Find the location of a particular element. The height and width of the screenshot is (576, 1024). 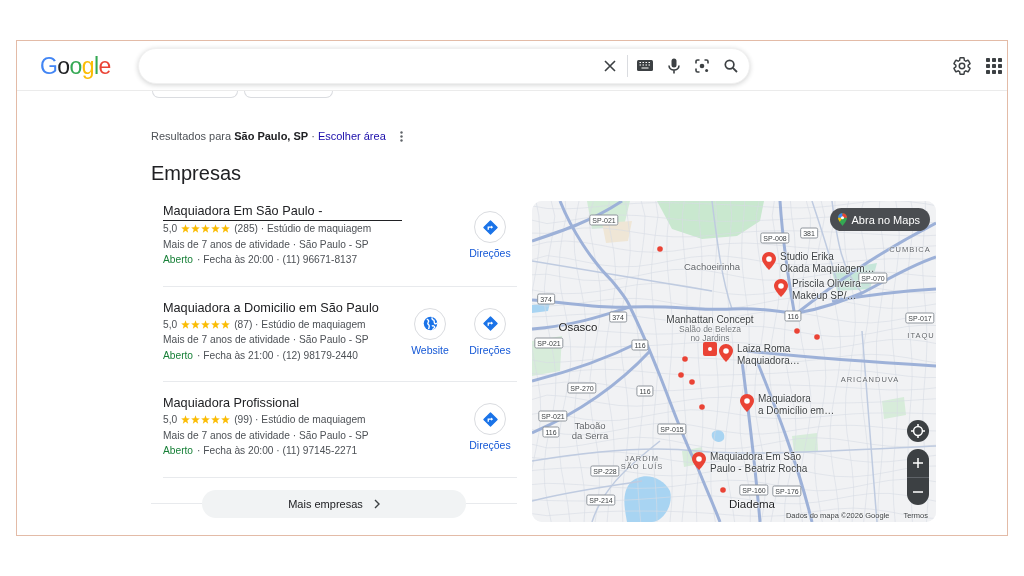

chevron-right-icon is located at coordinates (376, 503).